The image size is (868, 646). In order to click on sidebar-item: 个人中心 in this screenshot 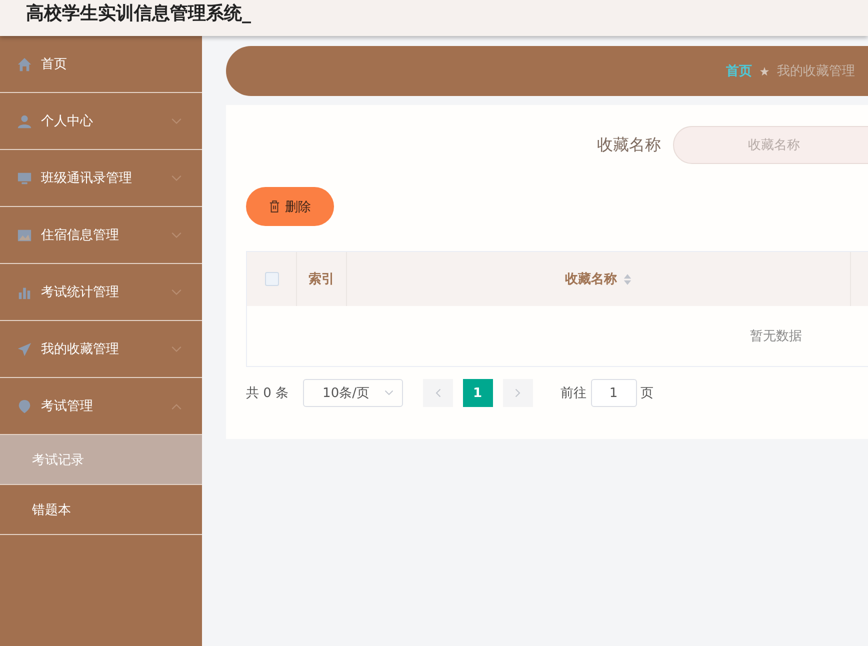, I will do `click(101, 121)`.